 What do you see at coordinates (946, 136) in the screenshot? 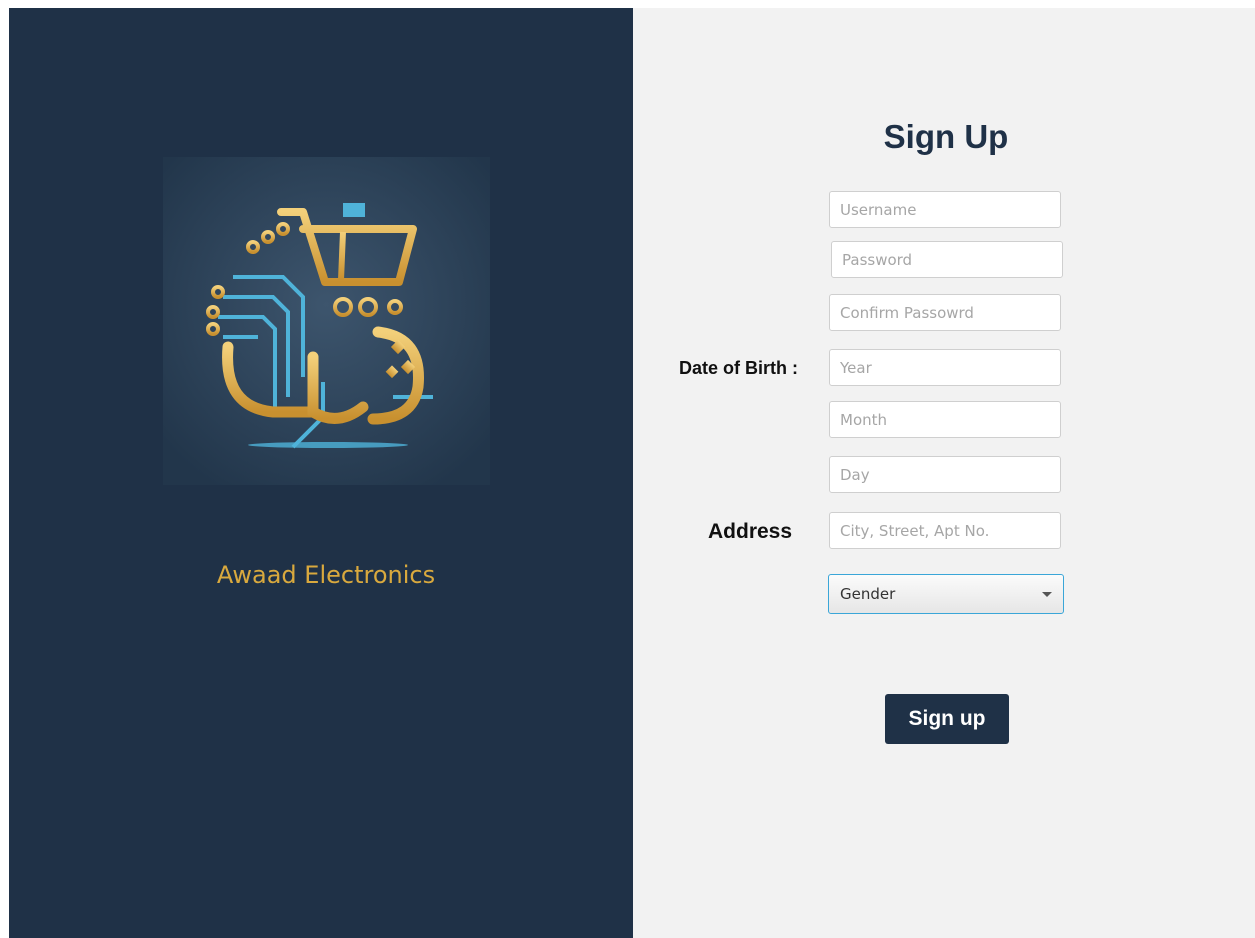
I see `page-title: Sign Up` at bounding box center [946, 136].